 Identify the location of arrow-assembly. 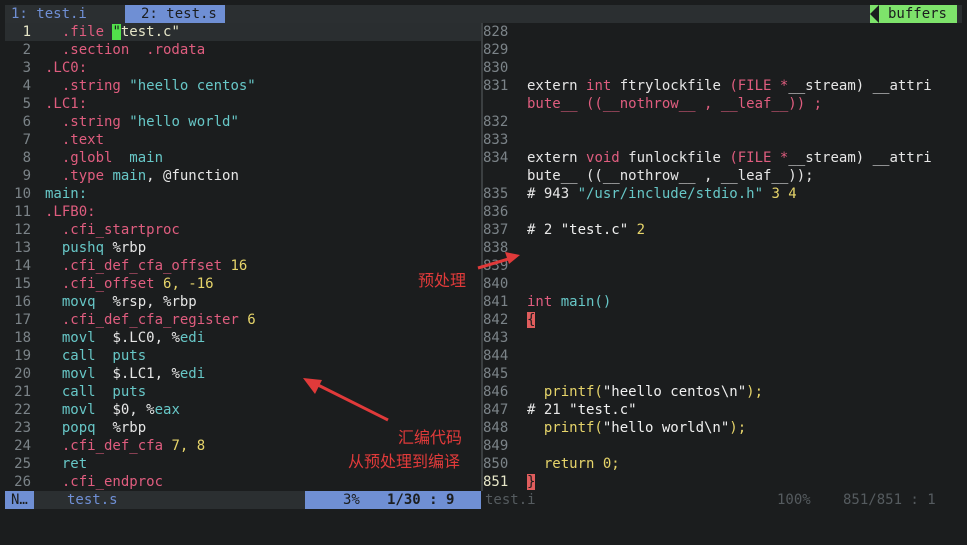
(346, 400).